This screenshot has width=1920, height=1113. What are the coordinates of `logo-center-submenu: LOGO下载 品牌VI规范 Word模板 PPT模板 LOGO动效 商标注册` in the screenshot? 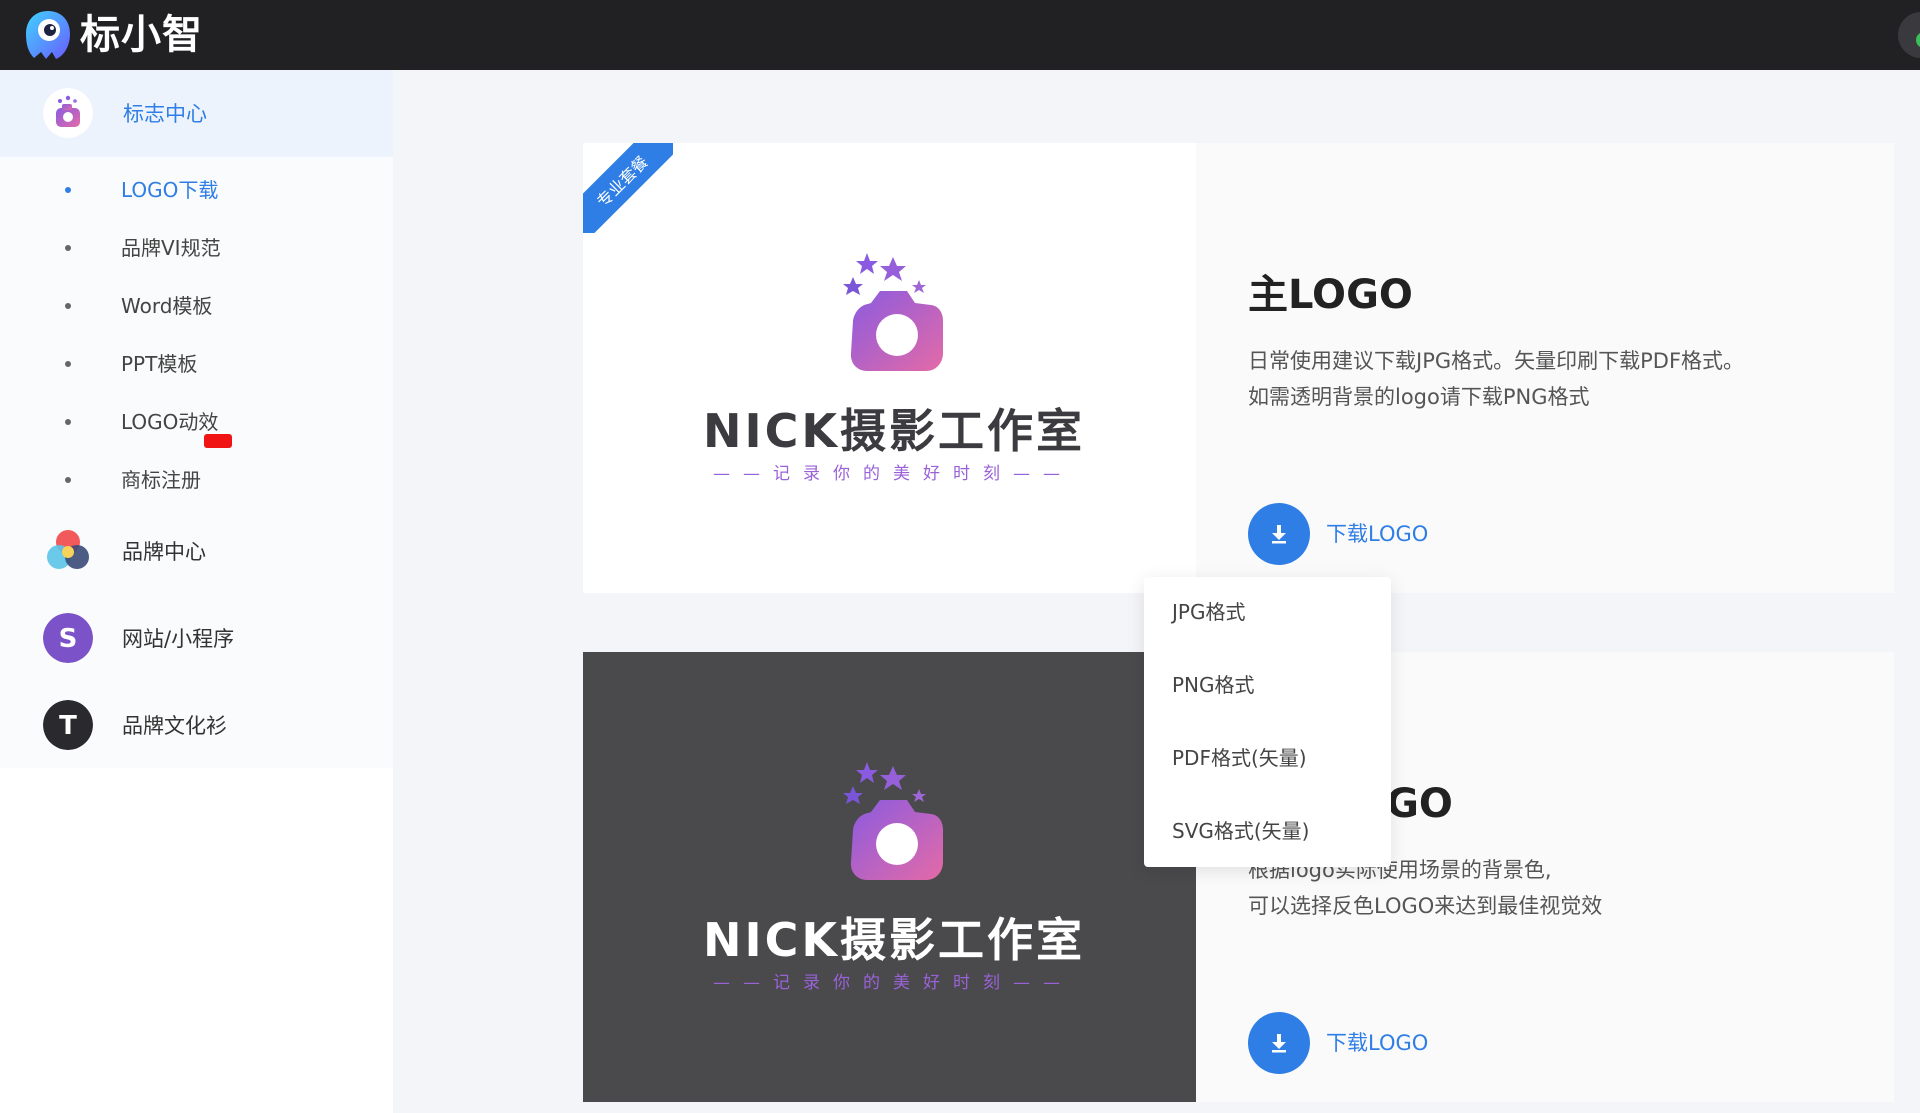 It's located at (196, 332).